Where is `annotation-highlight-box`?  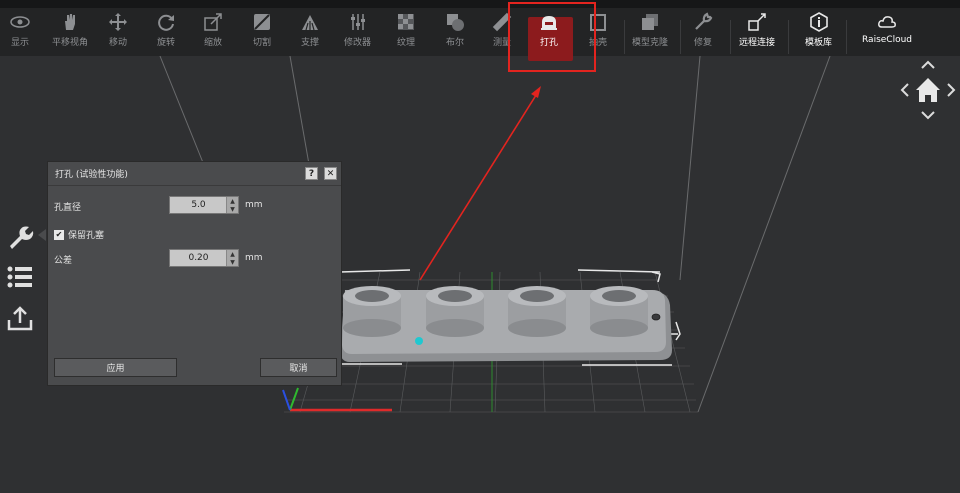
annotation-highlight-box is located at coordinates (552, 37).